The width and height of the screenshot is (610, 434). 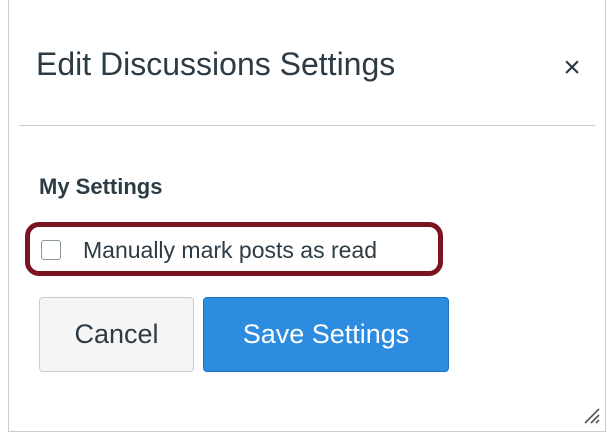 I want to click on dialog-title: Edit Discussions Settings, so click(x=216, y=64).